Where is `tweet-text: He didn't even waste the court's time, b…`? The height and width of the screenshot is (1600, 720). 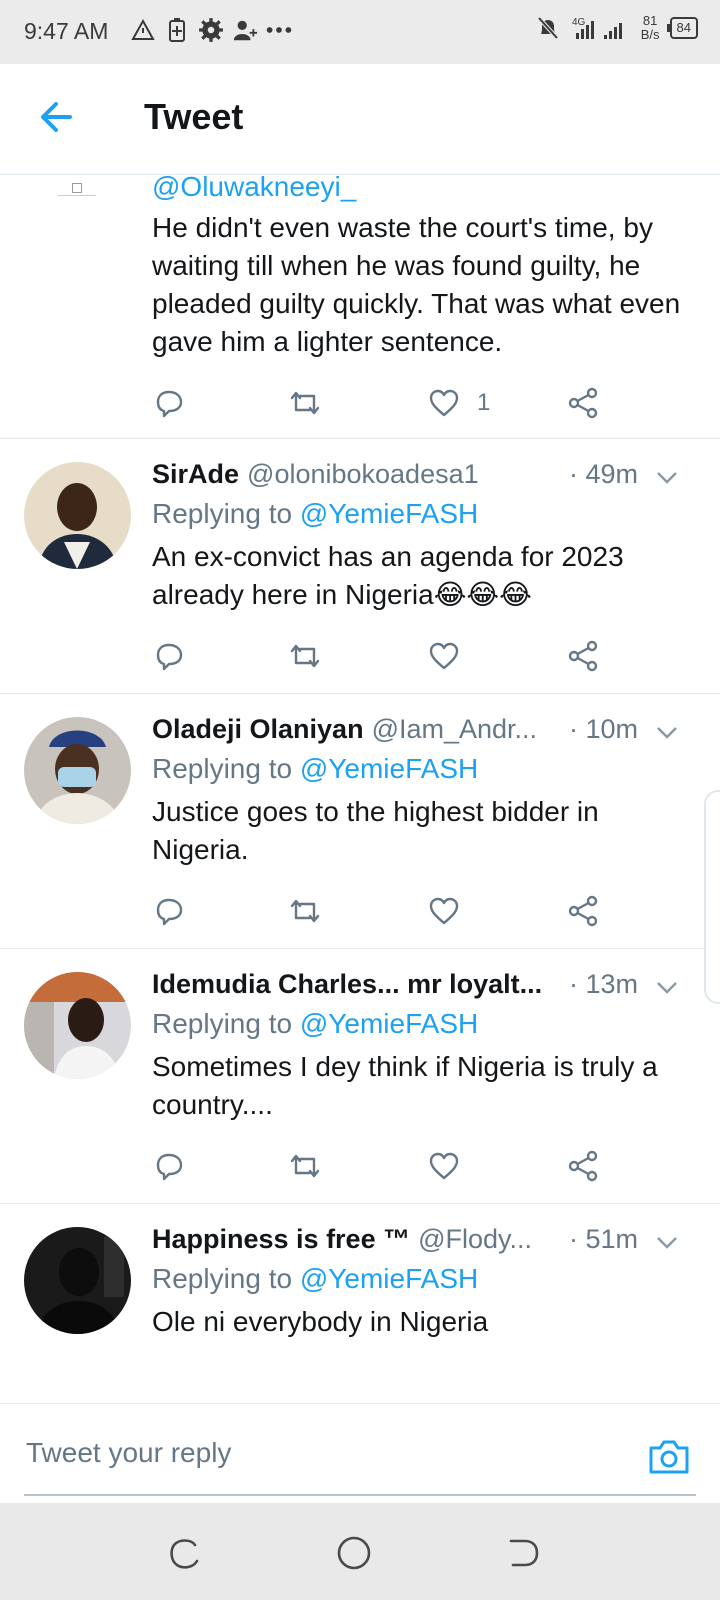 tweet-text: He didn't even waste the court's time, b… is located at coordinates (416, 284).